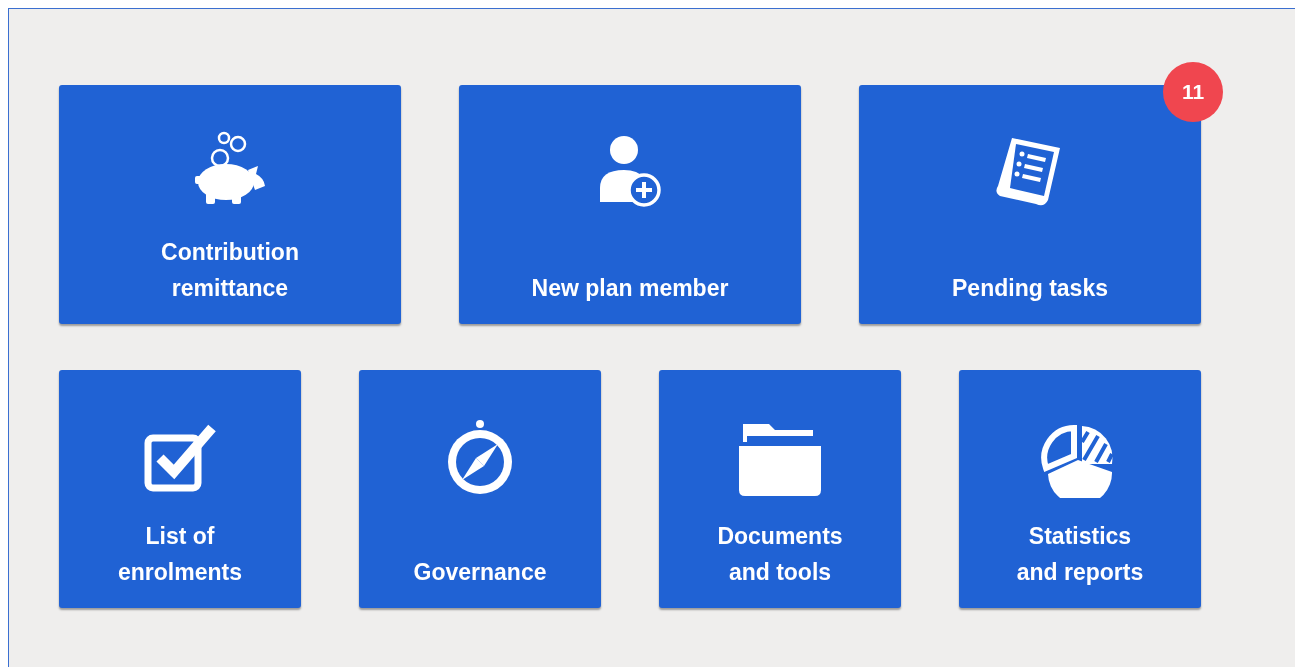  What do you see at coordinates (1193, 92) in the screenshot?
I see `count-badge: 11` at bounding box center [1193, 92].